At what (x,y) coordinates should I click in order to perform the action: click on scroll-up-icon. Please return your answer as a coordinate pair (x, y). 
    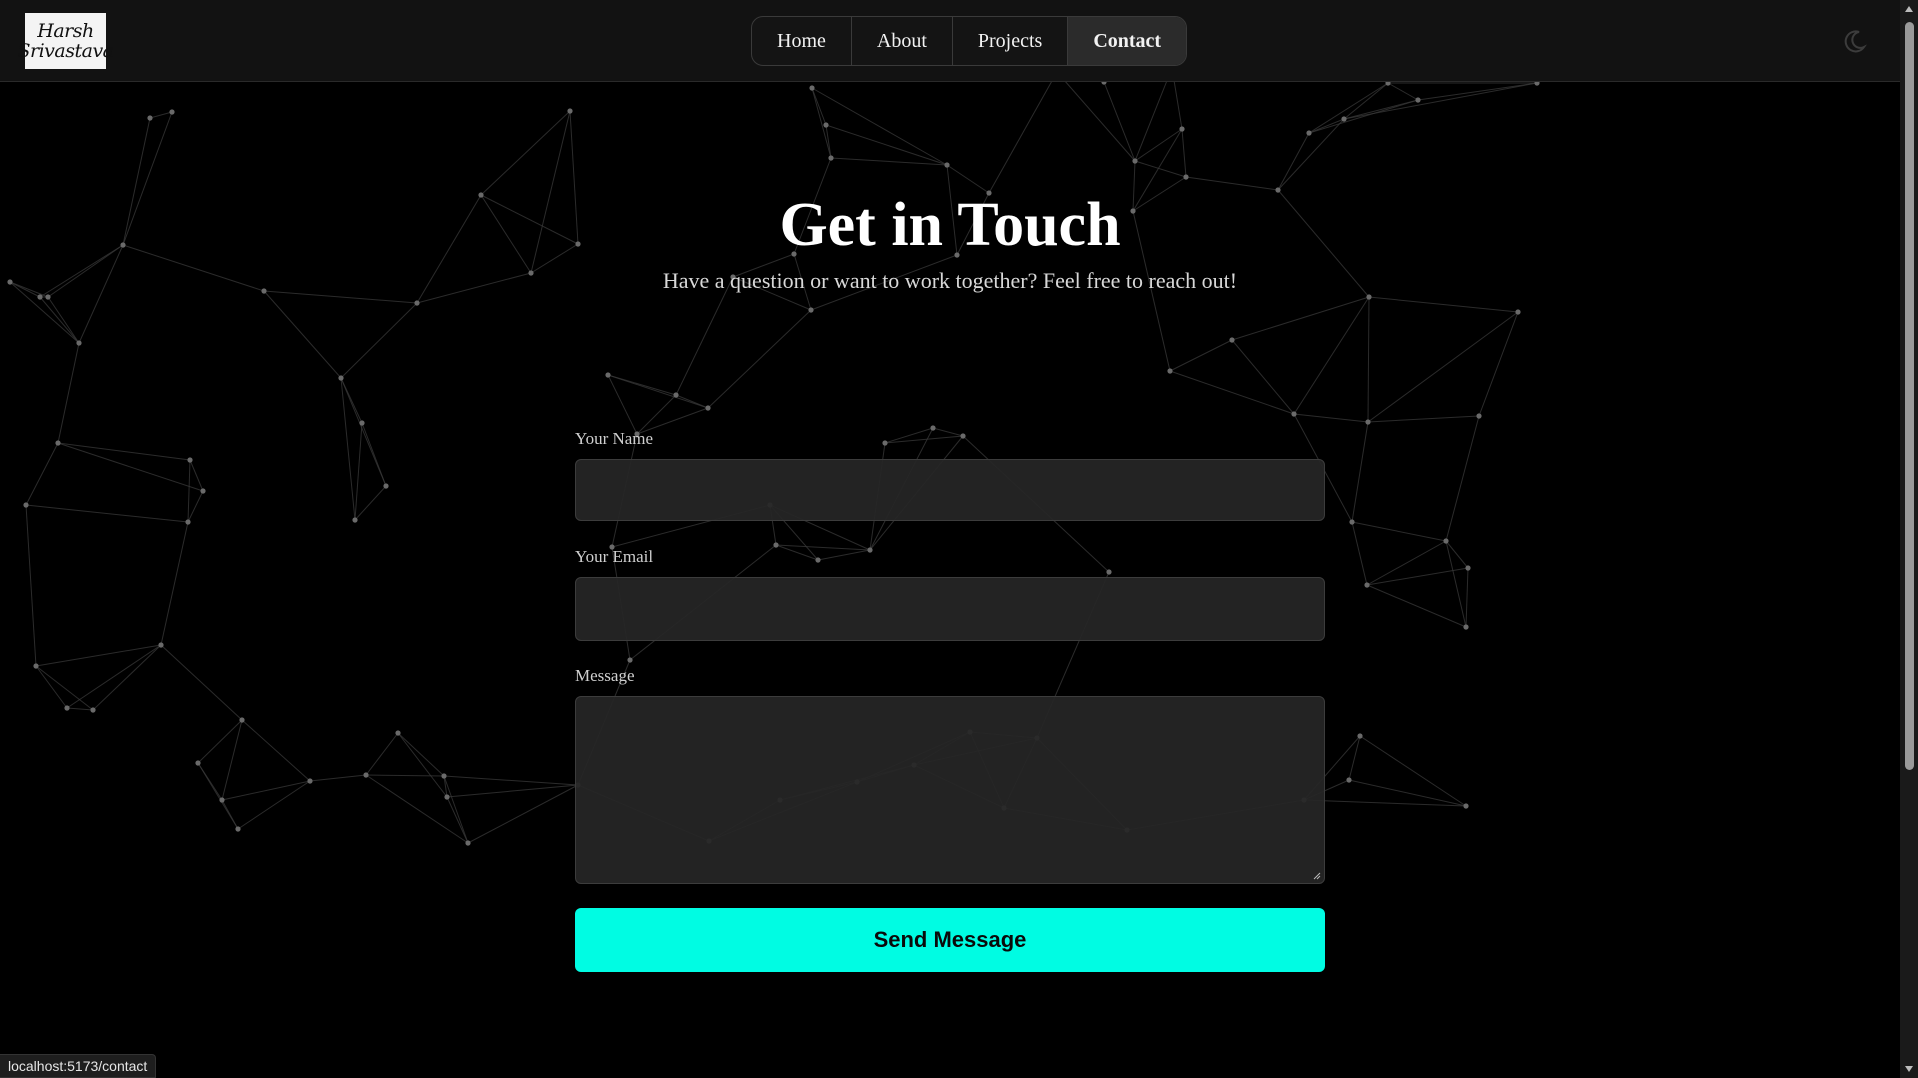
    Looking at the image, I should click on (1909, 9).